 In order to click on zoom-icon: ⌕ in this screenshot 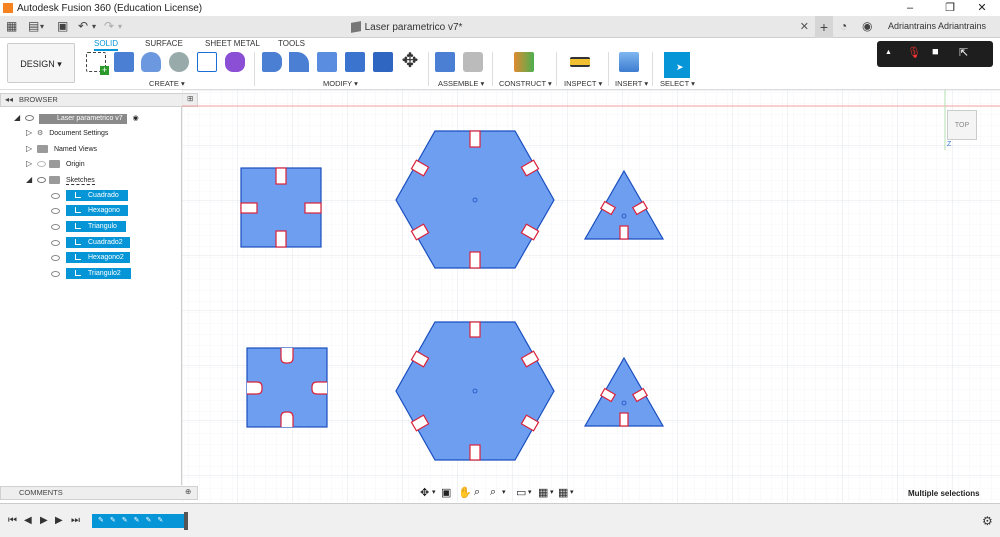, I will do `click(477, 492)`.